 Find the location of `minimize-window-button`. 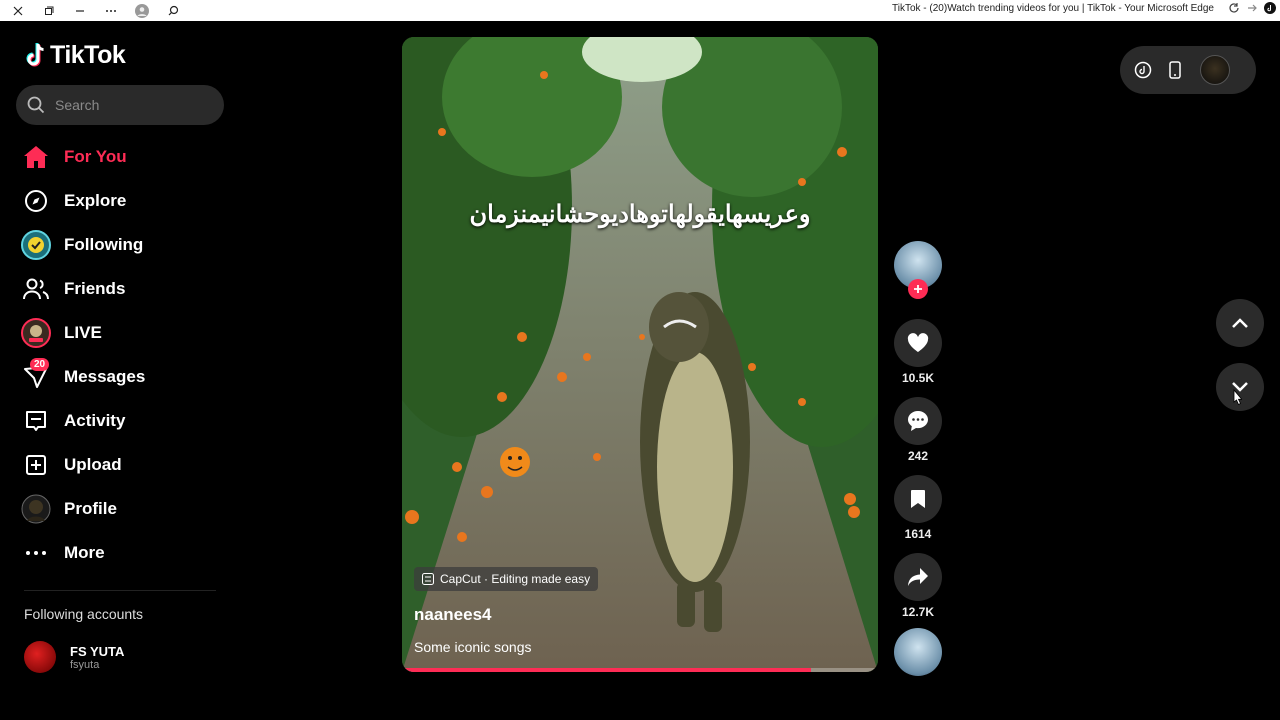

minimize-window-button is located at coordinates (80, 11).